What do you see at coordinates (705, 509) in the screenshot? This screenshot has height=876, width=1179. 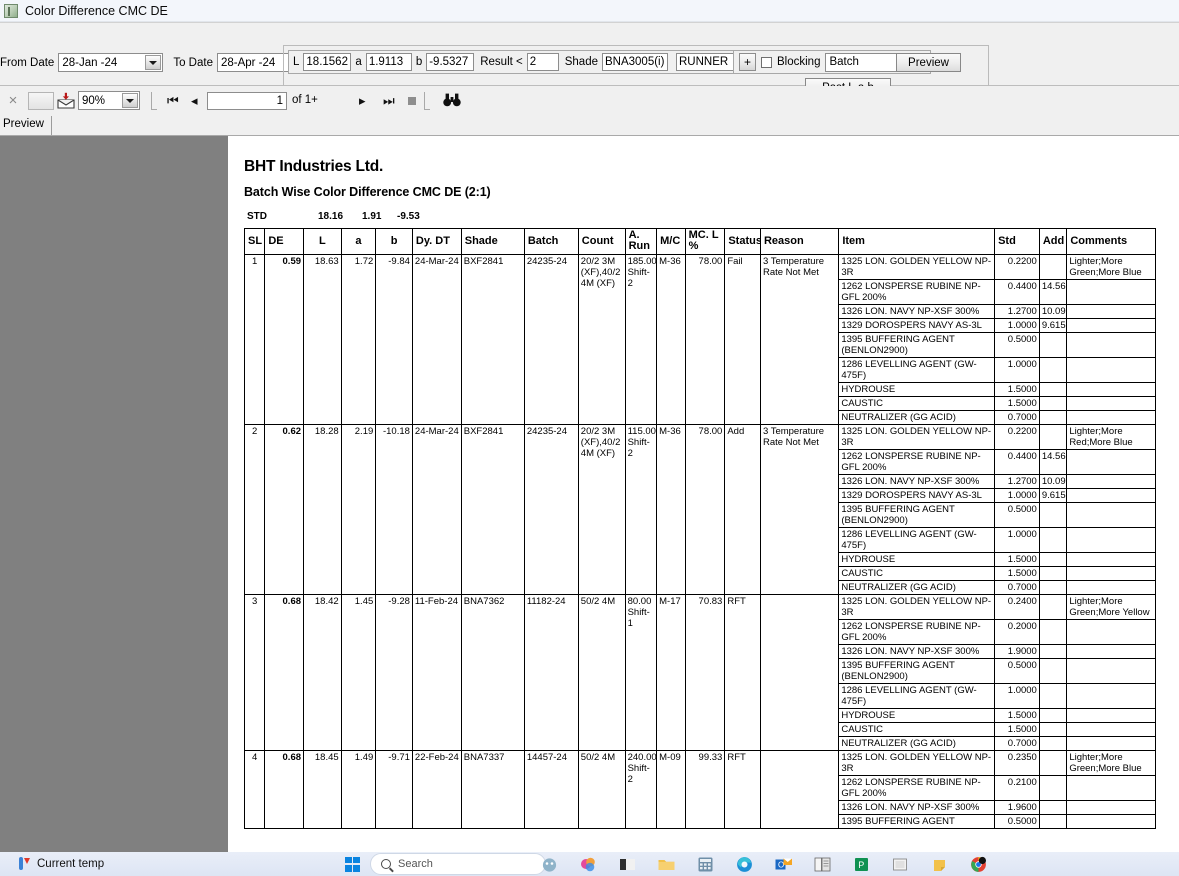 I see `cell-mc-l: 78.00` at bounding box center [705, 509].